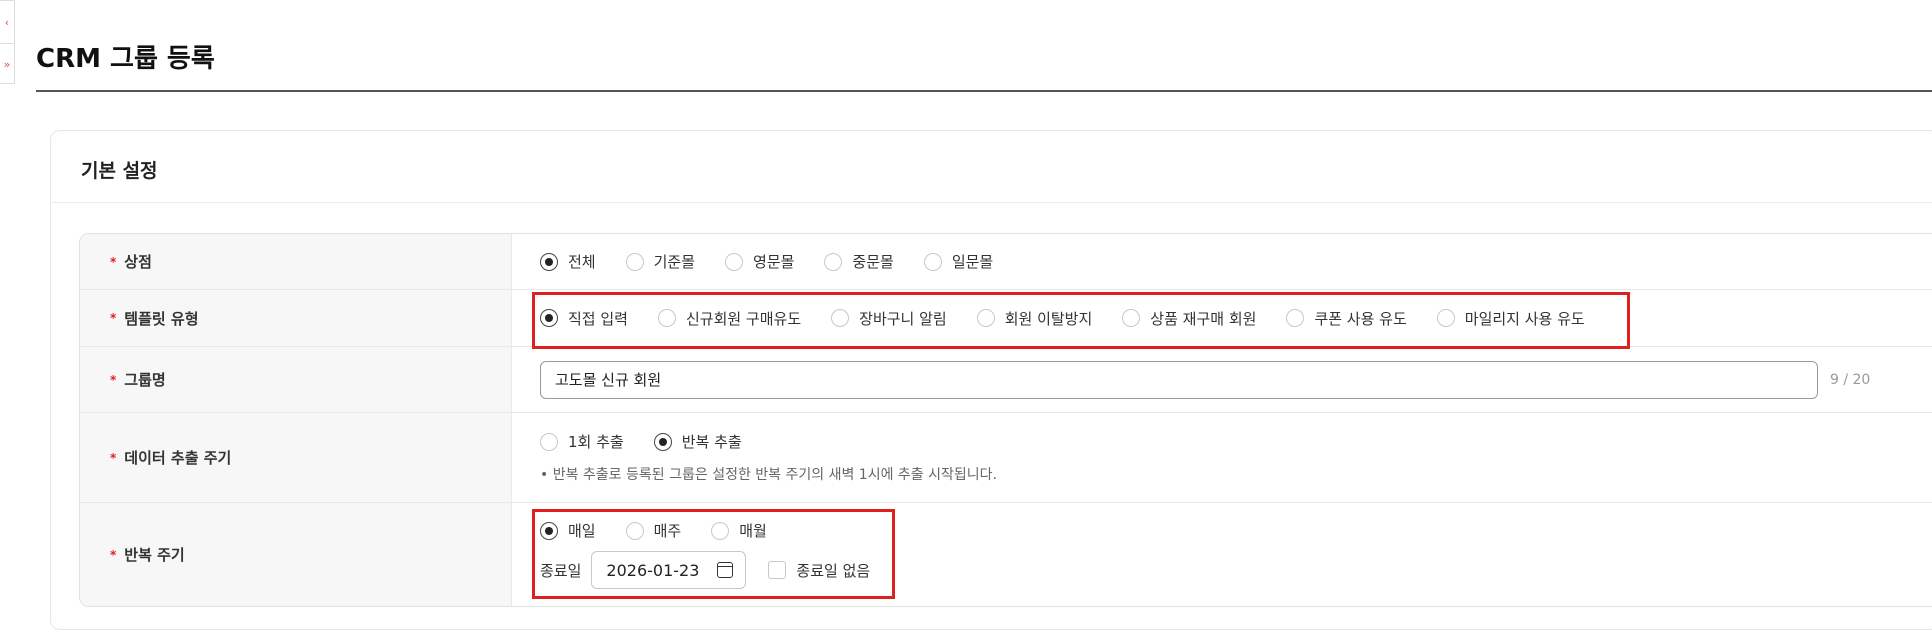 The width and height of the screenshot is (1932, 630). I want to click on checkbox-box, so click(777, 570).